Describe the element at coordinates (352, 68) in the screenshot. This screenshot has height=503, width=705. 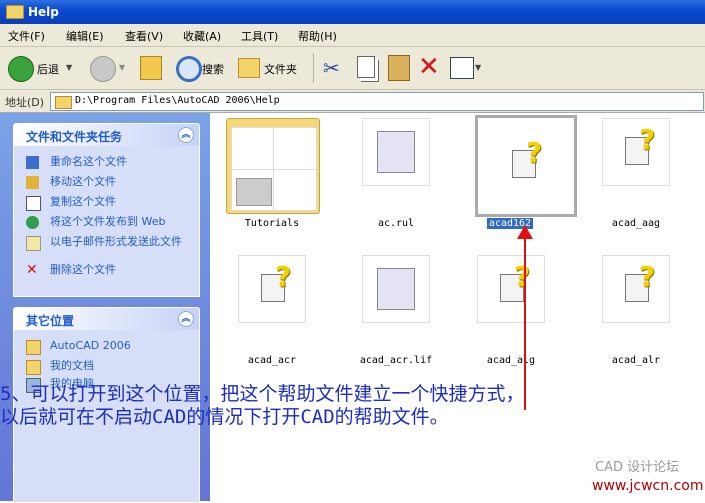
I see `toolbar: 后退 ▼ ▼ 搜索 文件夹 ✂ ✕ ▼` at that location.